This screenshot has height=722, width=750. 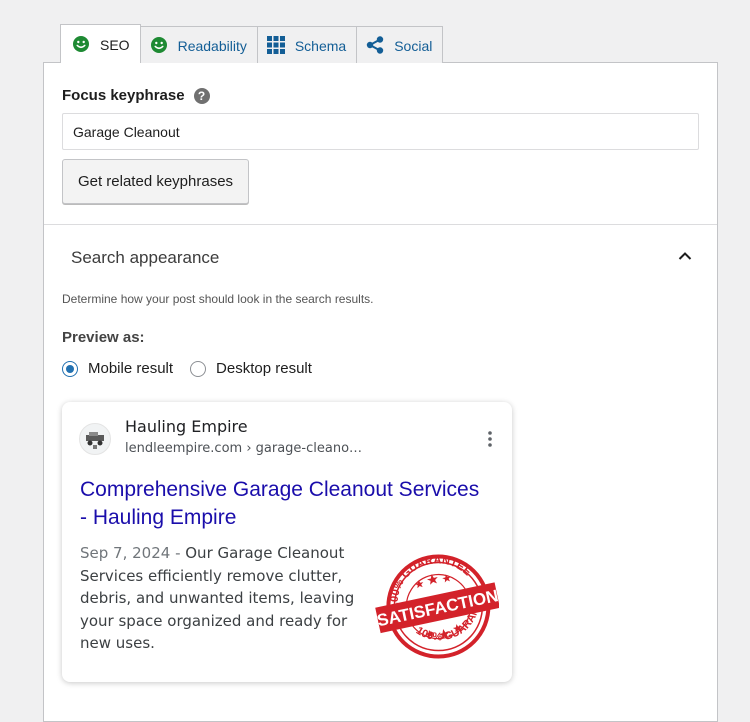 I want to click on get-related-keyphrases-button: Get related keyphrases, so click(x=155, y=181).